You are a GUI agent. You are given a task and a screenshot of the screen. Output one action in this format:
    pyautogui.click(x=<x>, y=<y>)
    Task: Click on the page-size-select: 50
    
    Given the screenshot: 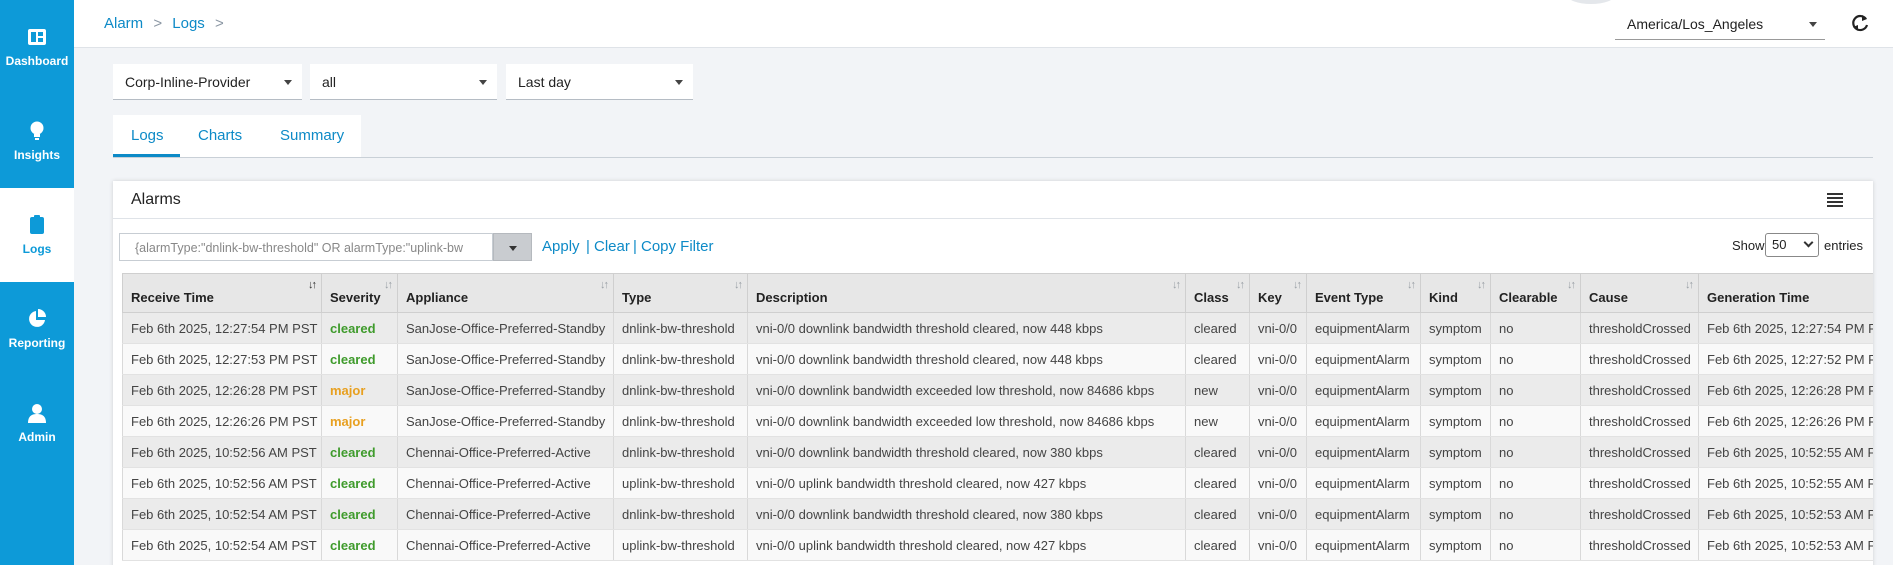 What is the action you would take?
    pyautogui.click(x=1792, y=245)
    